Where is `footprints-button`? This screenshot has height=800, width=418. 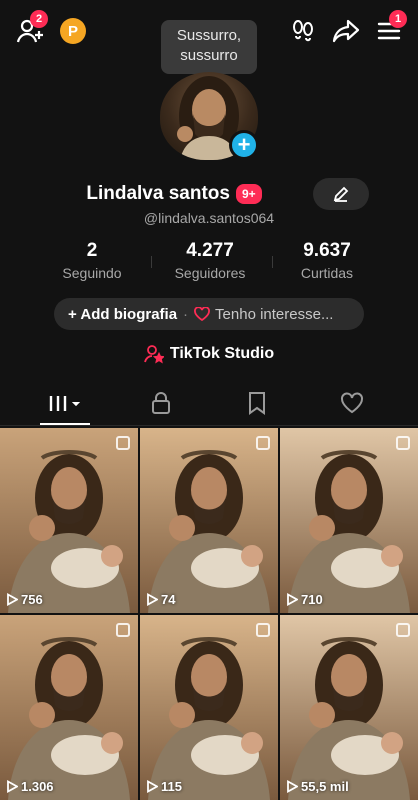 footprints-button is located at coordinates (303, 31).